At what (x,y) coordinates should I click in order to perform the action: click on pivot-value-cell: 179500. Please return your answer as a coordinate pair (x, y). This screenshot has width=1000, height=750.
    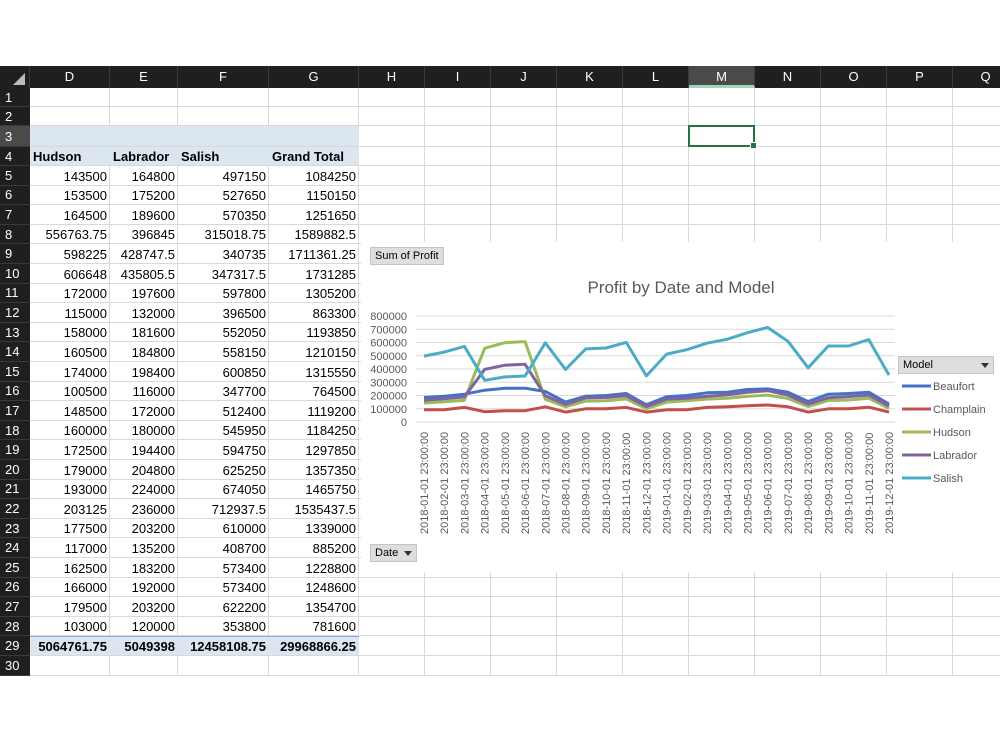
    Looking at the image, I should click on (70, 606).